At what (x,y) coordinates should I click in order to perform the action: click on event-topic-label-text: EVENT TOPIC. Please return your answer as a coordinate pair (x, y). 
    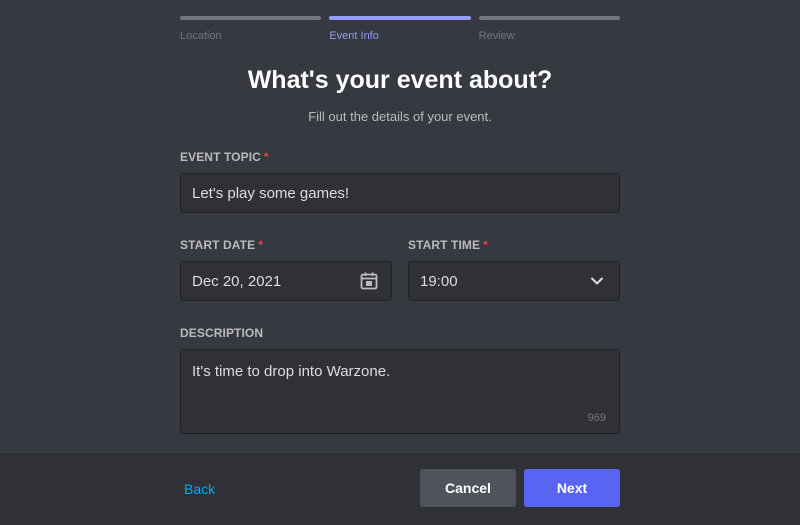
    Looking at the image, I should click on (220, 157).